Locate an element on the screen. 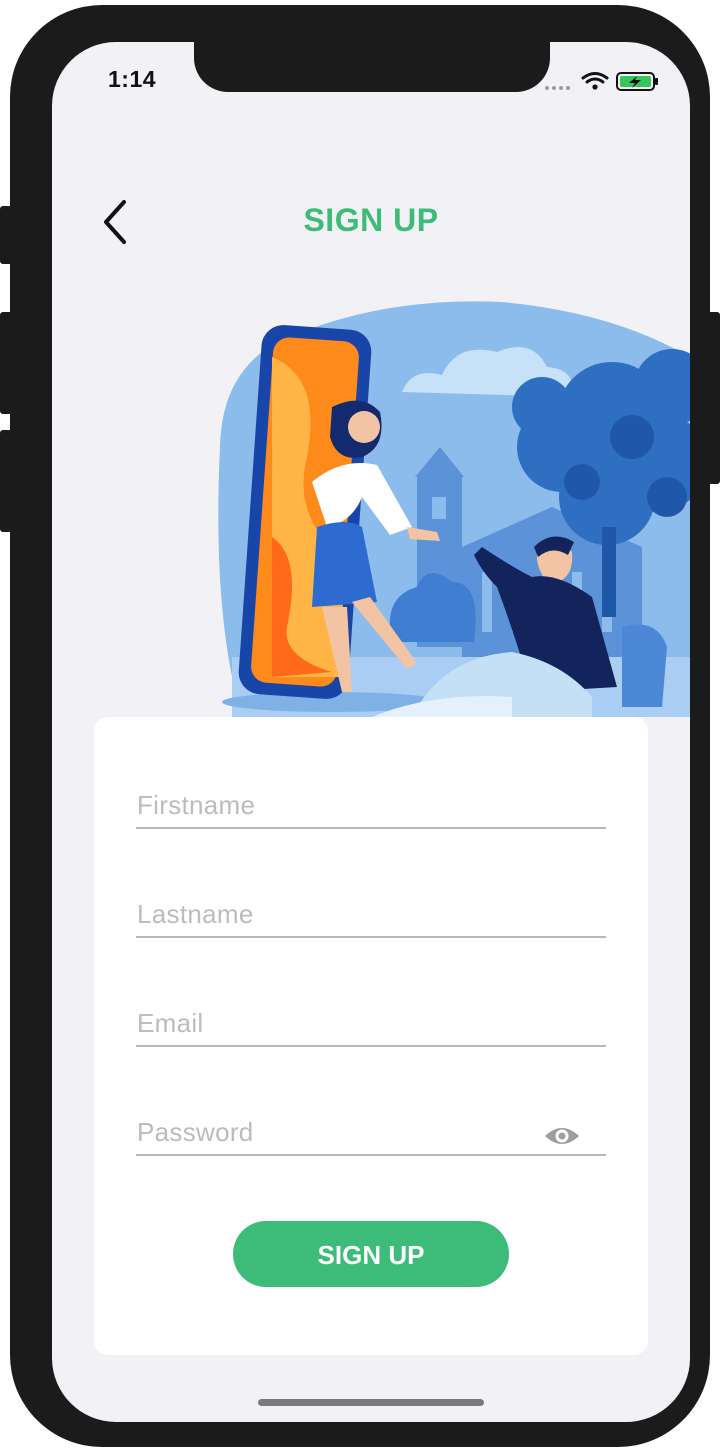 The image size is (720, 1452). password-field: Password is located at coordinates (371, 1130).